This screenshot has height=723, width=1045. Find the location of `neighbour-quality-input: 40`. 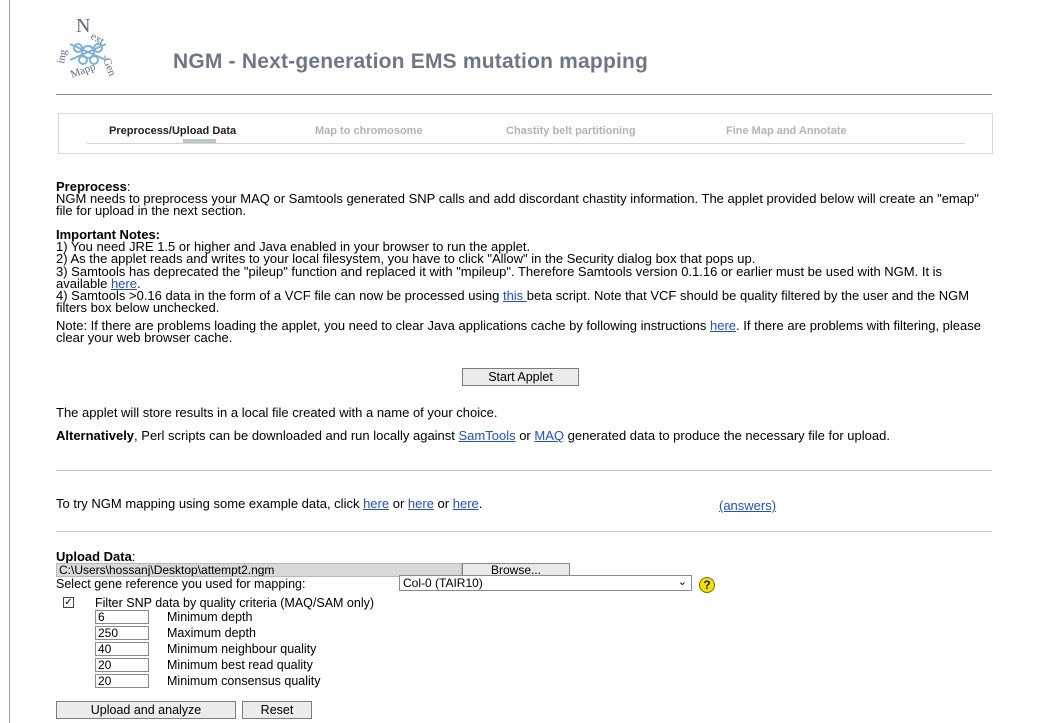

neighbour-quality-input: 40 is located at coordinates (122, 649).